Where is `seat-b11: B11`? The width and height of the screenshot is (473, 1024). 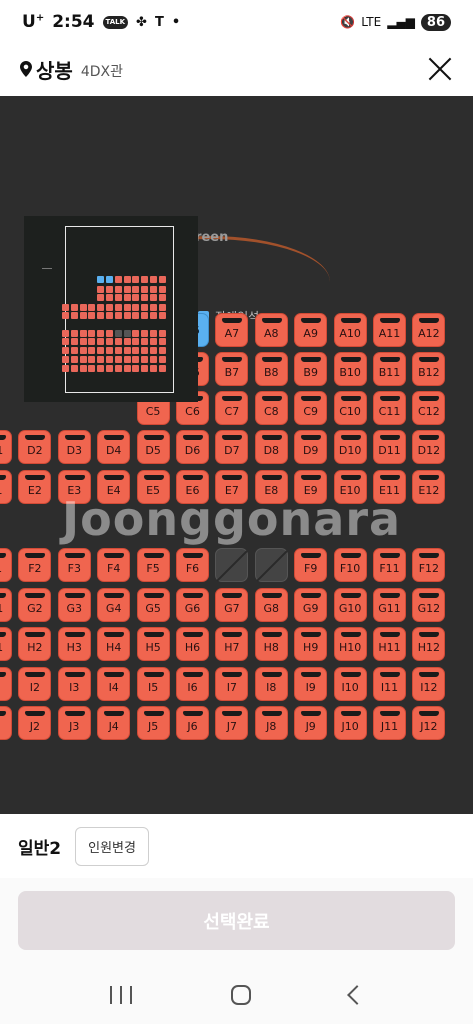 seat-b11: B11 is located at coordinates (389, 369).